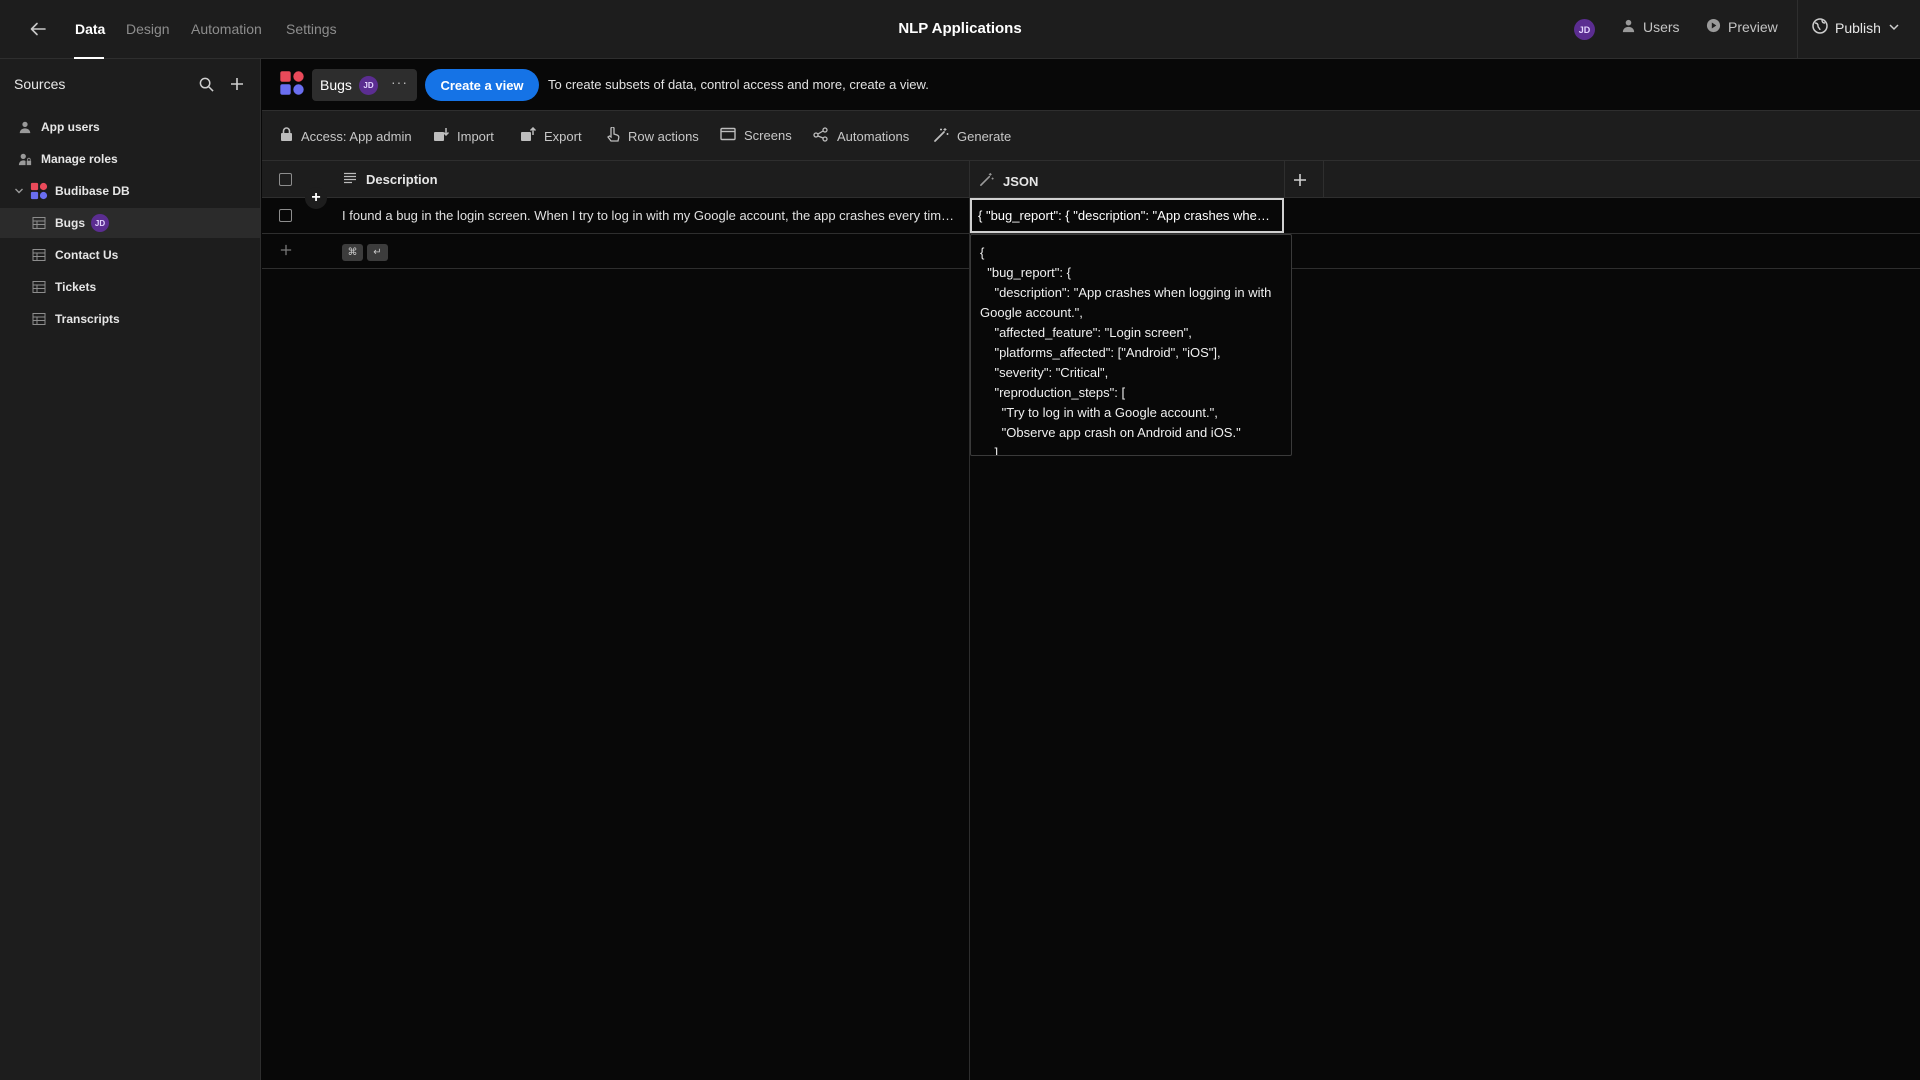  I want to click on column-header-json: JSON, so click(1008, 181).